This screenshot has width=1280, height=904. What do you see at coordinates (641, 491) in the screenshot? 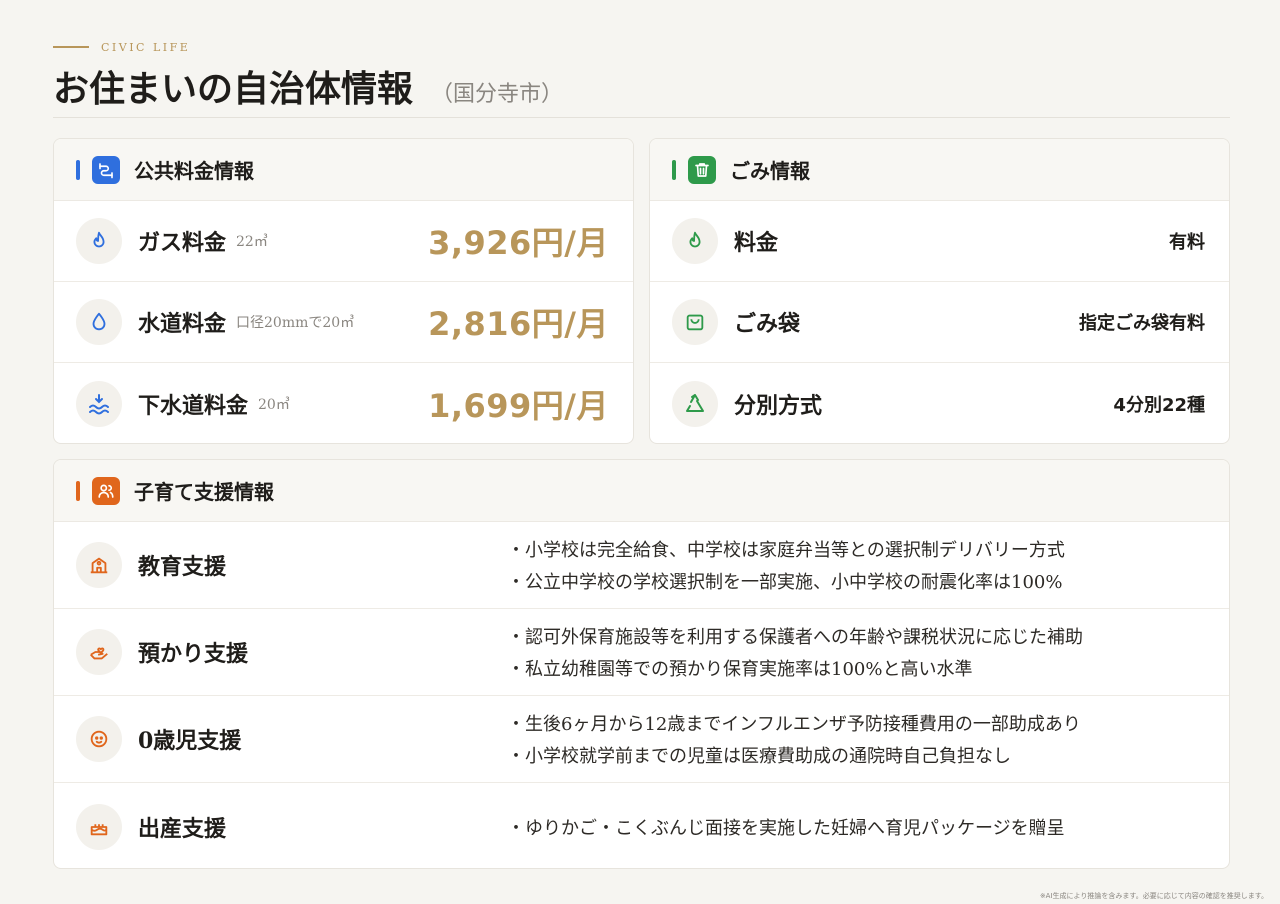
I see `childcare-card-header: 子育て支援情報` at bounding box center [641, 491].